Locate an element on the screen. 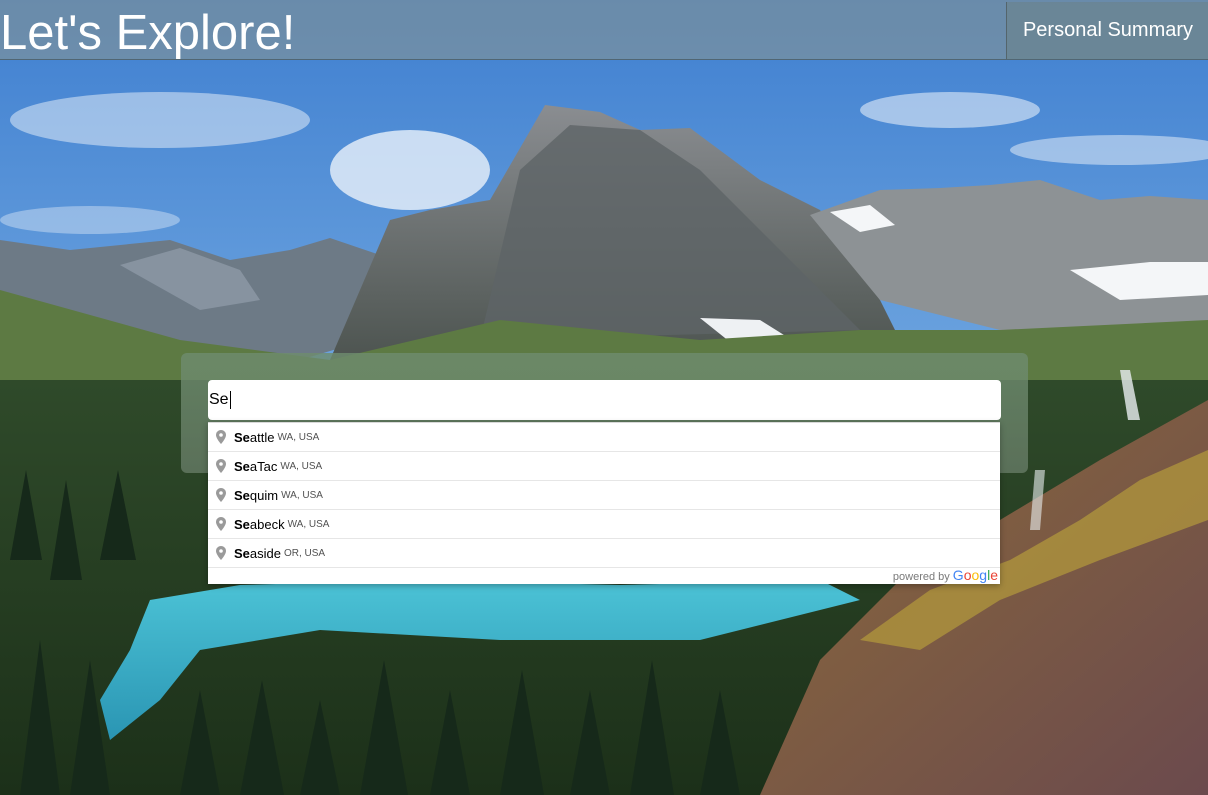 The width and height of the screenshot is (1208, 795). suggestion-main-text: Seaside is located at coordinates (257, 553).